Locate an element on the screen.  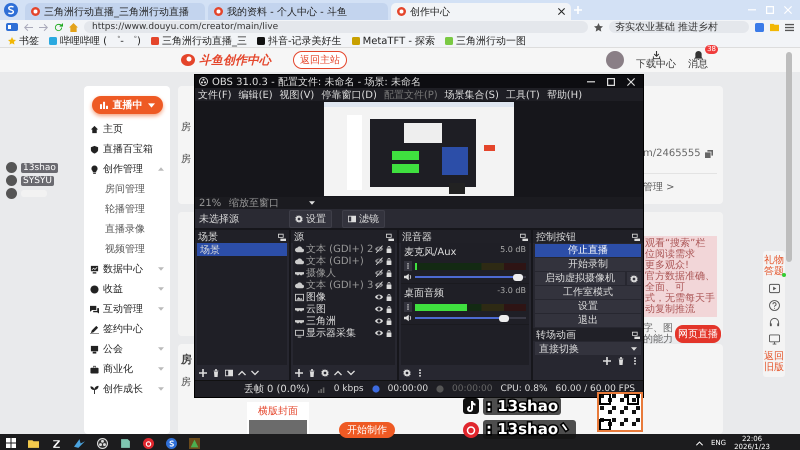
control-button: 设置 is located at coordinates (588, 306).